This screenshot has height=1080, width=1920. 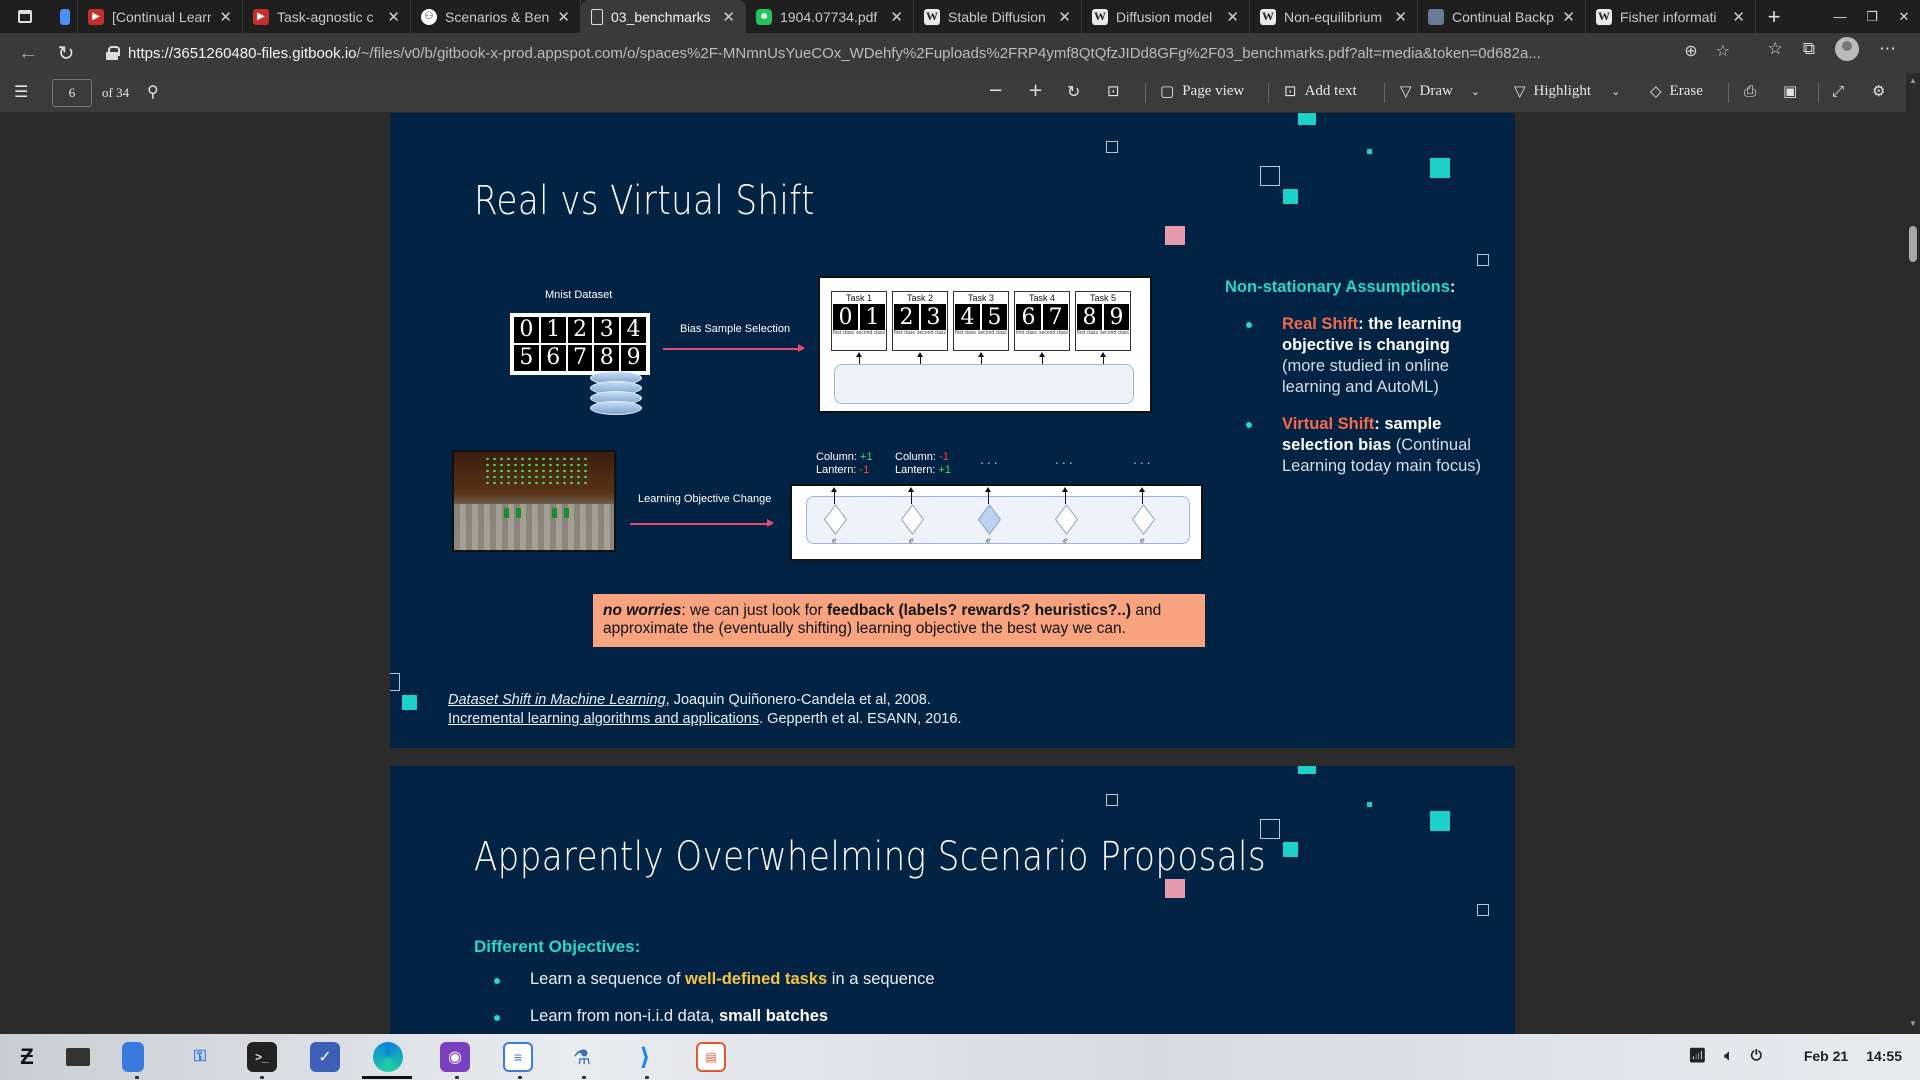 What do you see at coordinates (1268, 16) in the screenshot?
I see `wikipedia-icon: W` at bounding box center [1268, 16].